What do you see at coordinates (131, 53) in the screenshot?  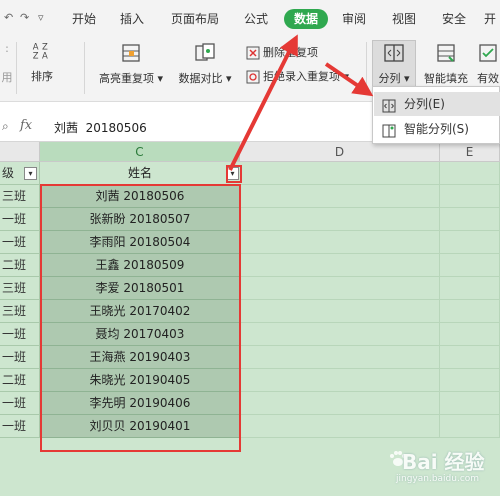 I see `highlight-duplicates-icon` at bounding box center [131, 53].